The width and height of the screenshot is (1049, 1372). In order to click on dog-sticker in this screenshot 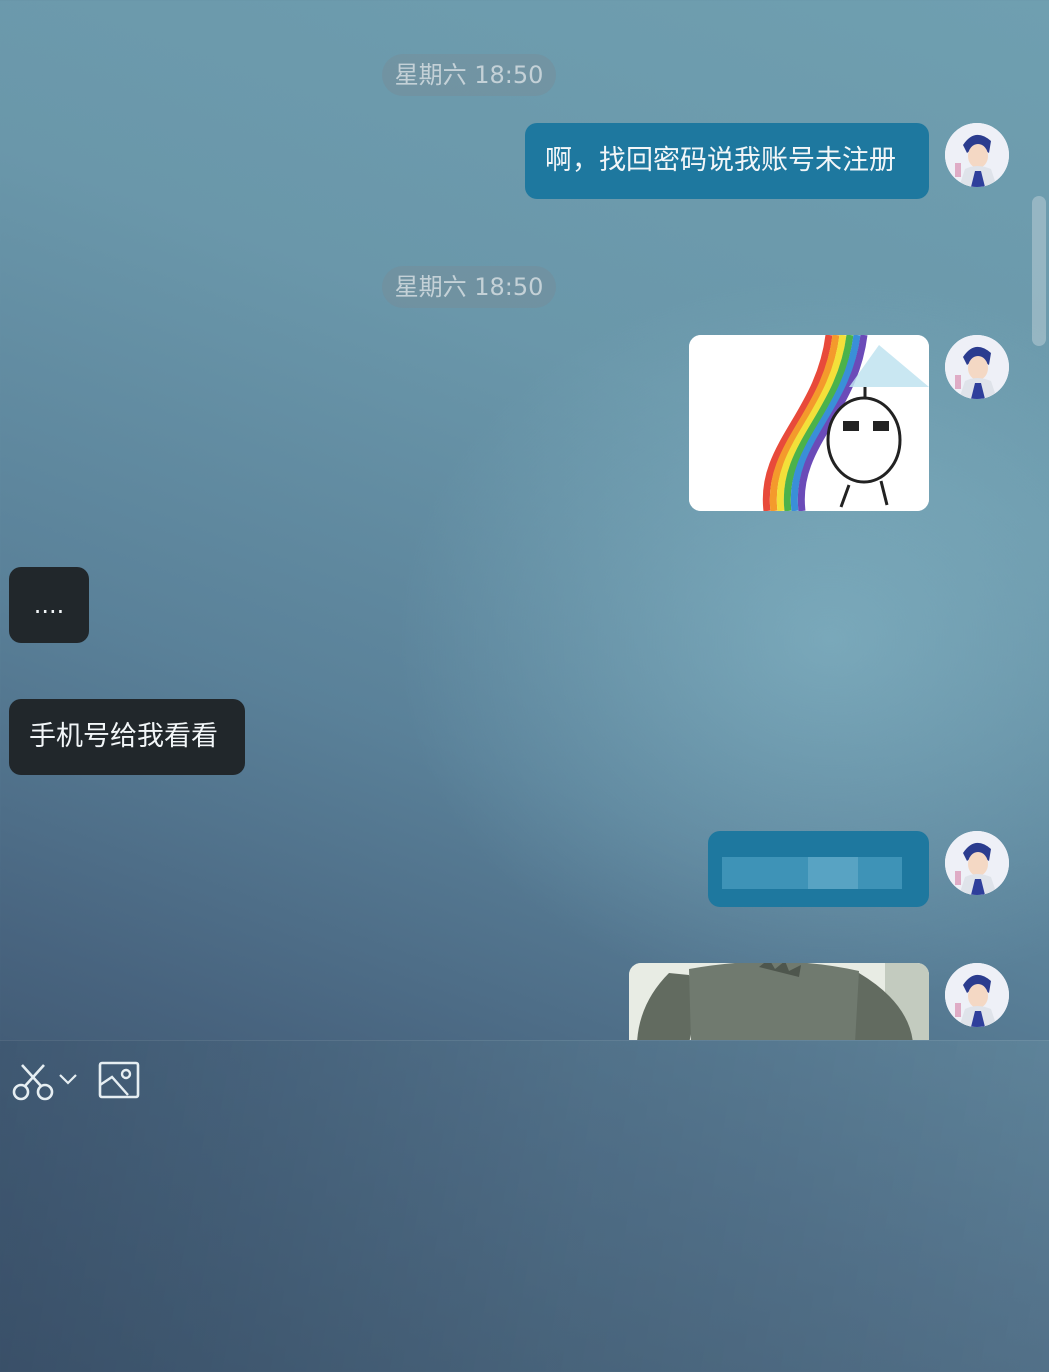, I will do `click(779, 1001)`.